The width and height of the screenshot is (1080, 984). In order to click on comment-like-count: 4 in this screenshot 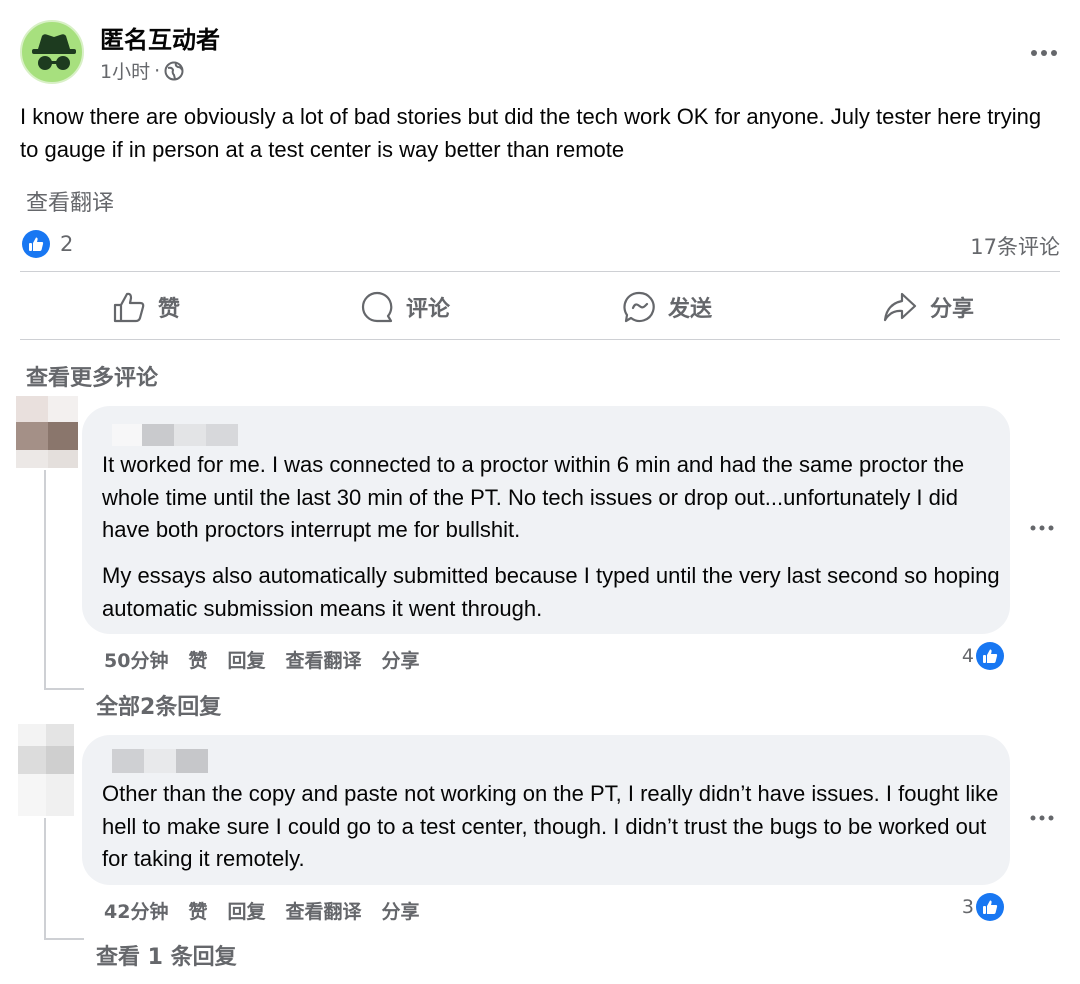, I will do `click(967, 656)`.